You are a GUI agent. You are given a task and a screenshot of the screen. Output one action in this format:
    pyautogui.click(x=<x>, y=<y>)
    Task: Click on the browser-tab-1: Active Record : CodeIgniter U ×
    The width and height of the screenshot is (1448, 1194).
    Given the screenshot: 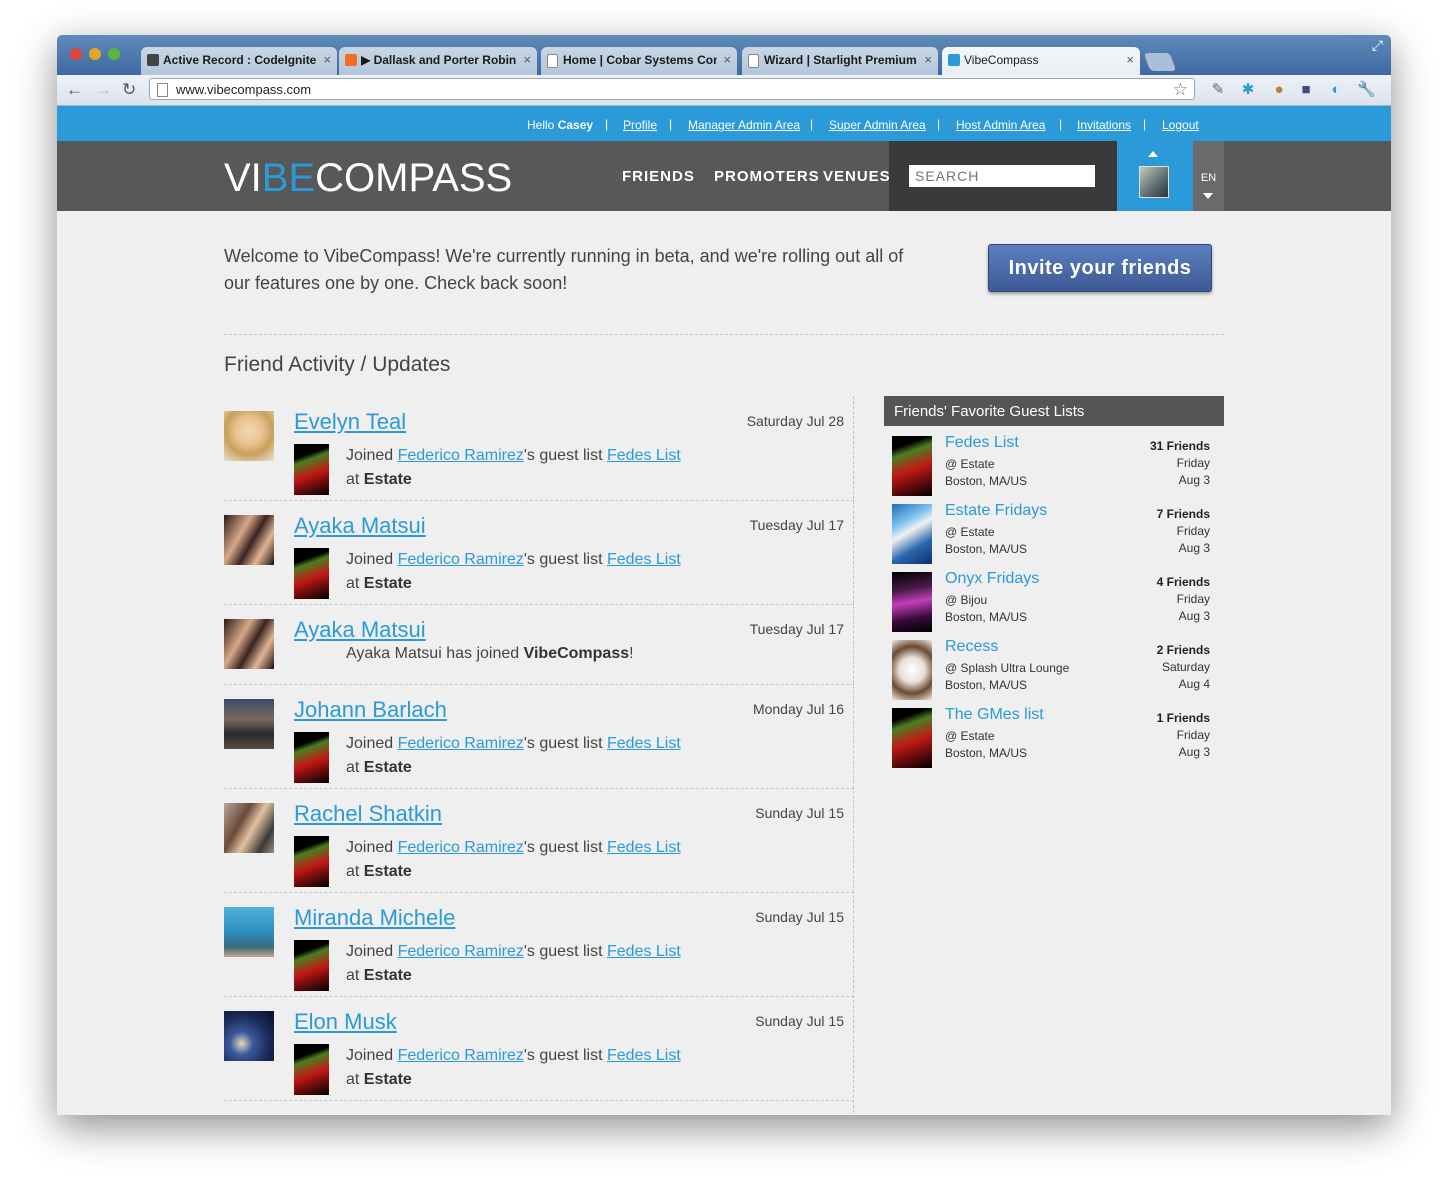 What is the action you would take?
    pyautogui.click(x=239, y=61)
    